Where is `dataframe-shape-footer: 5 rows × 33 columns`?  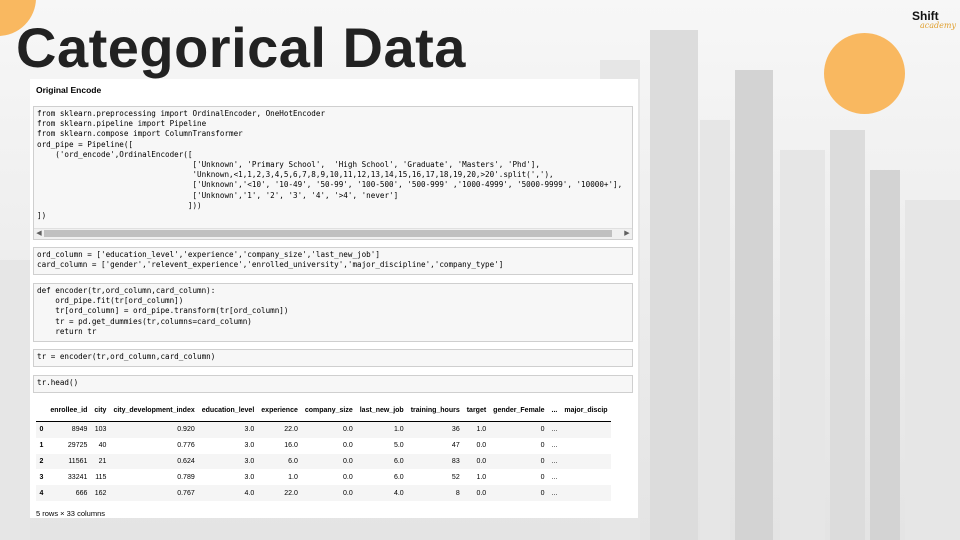 dataframe-shape-footer: 5 rows × 33 columns is located at coordinates (70, 513).